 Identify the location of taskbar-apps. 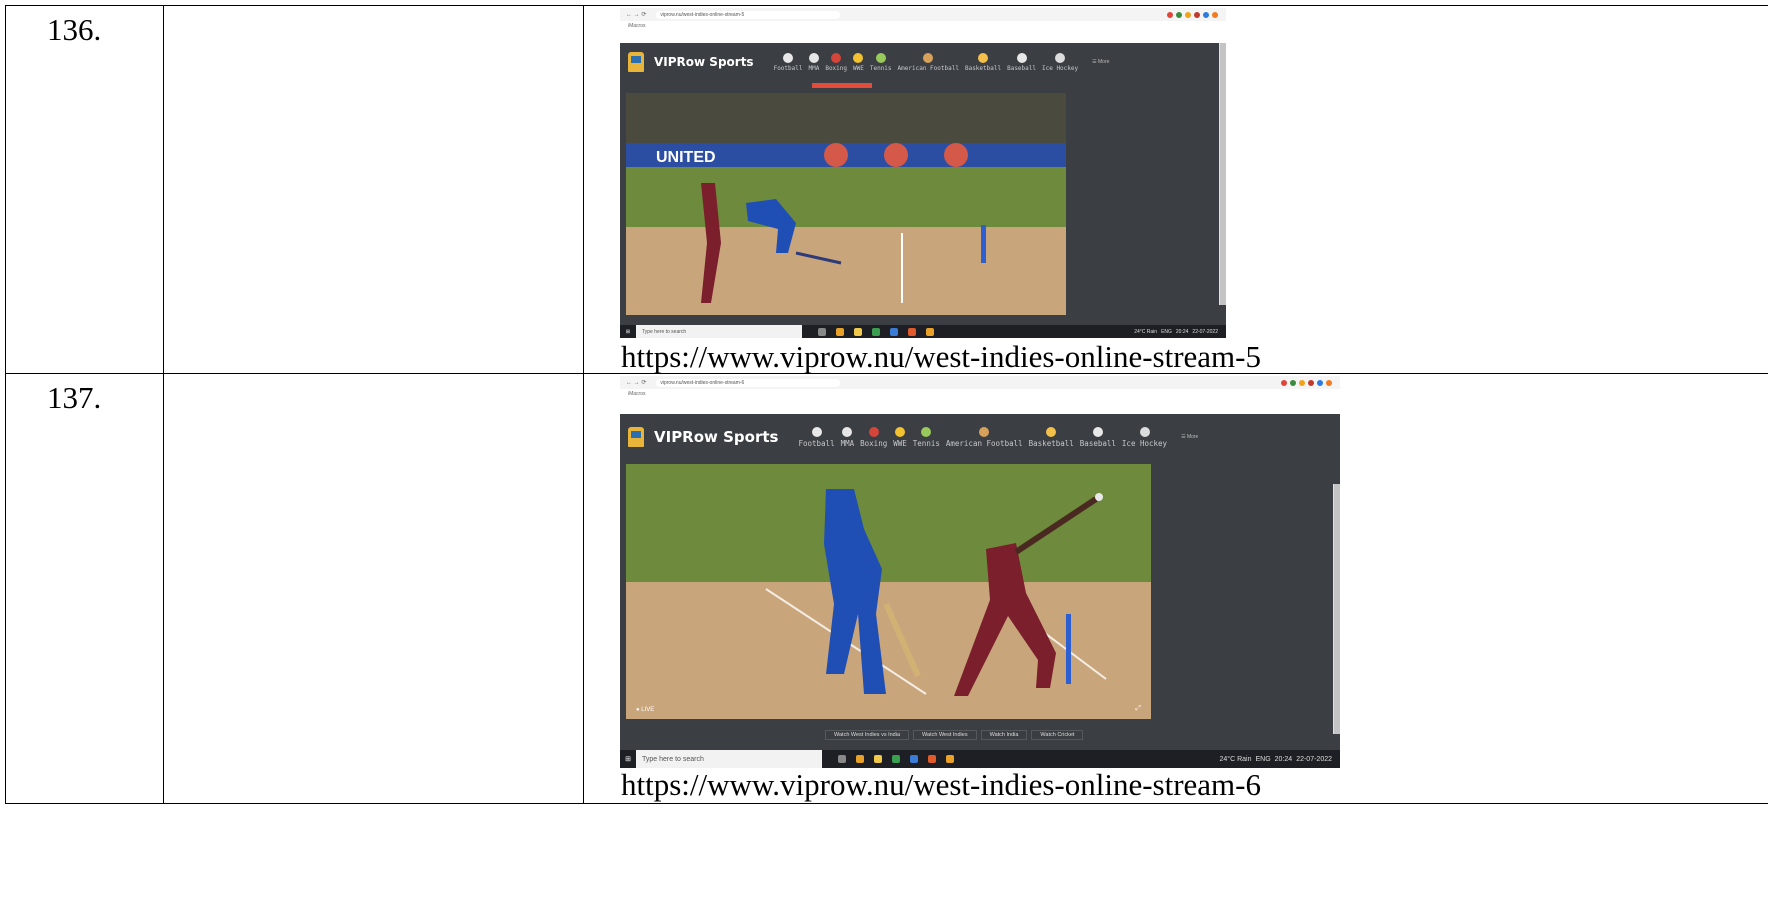
(896, 759).